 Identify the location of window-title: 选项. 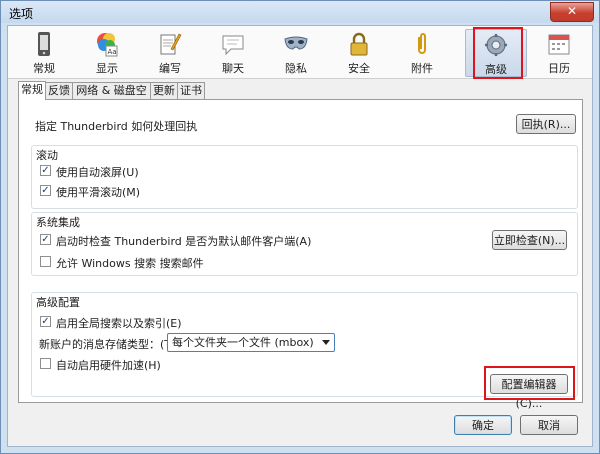
(21, 14).